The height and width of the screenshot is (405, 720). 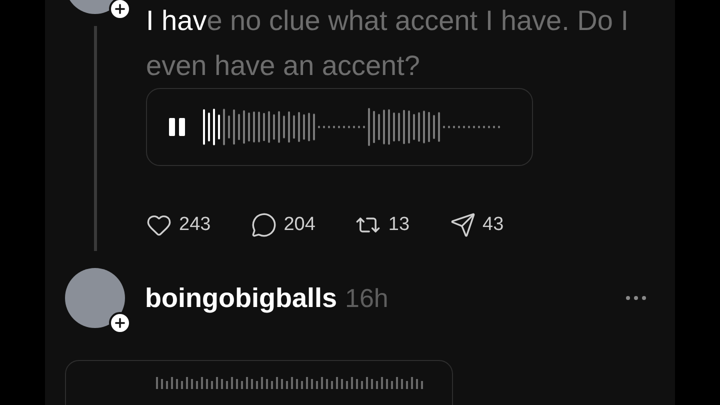 I want to click on pause-icon, so click(x=177, y=127).